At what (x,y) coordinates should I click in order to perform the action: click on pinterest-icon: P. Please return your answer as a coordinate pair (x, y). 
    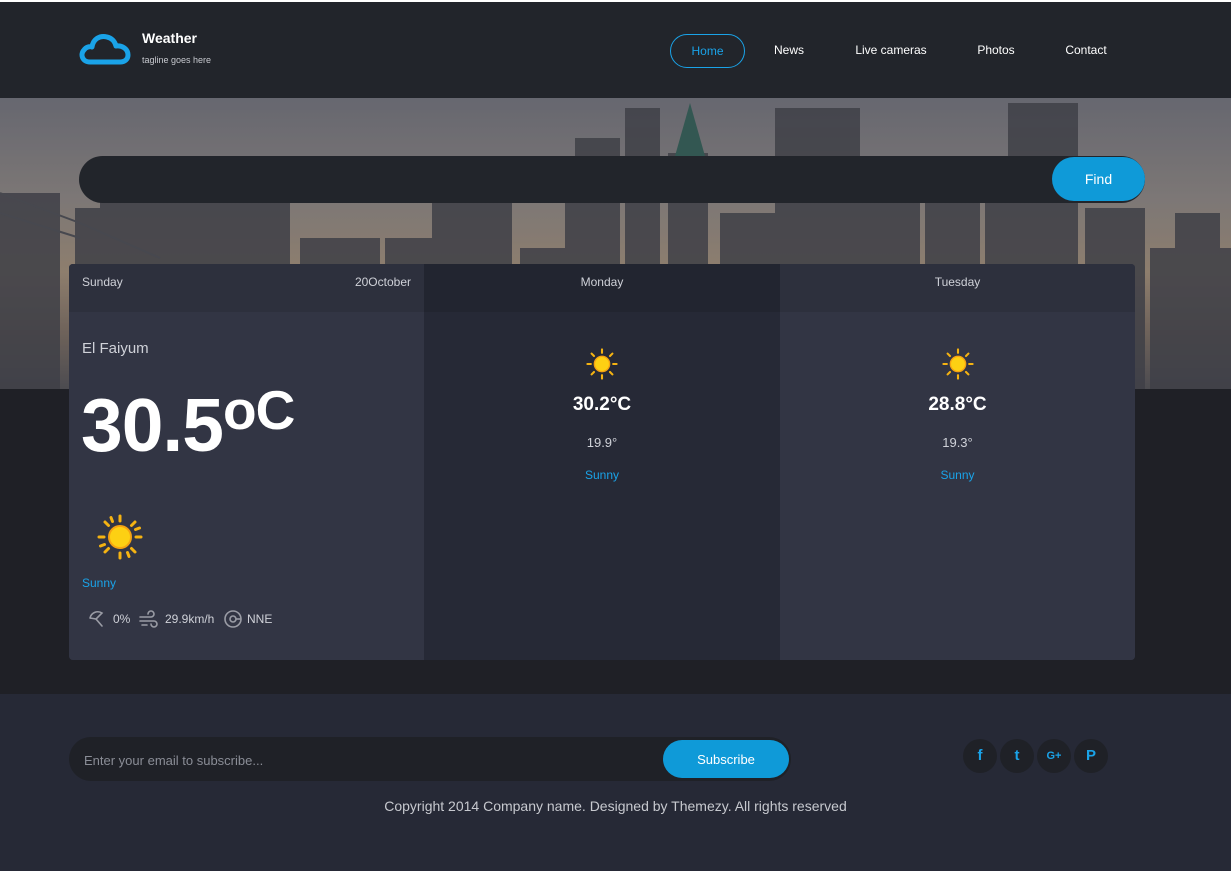
    Looking at the image, I should click on (1091, 756).